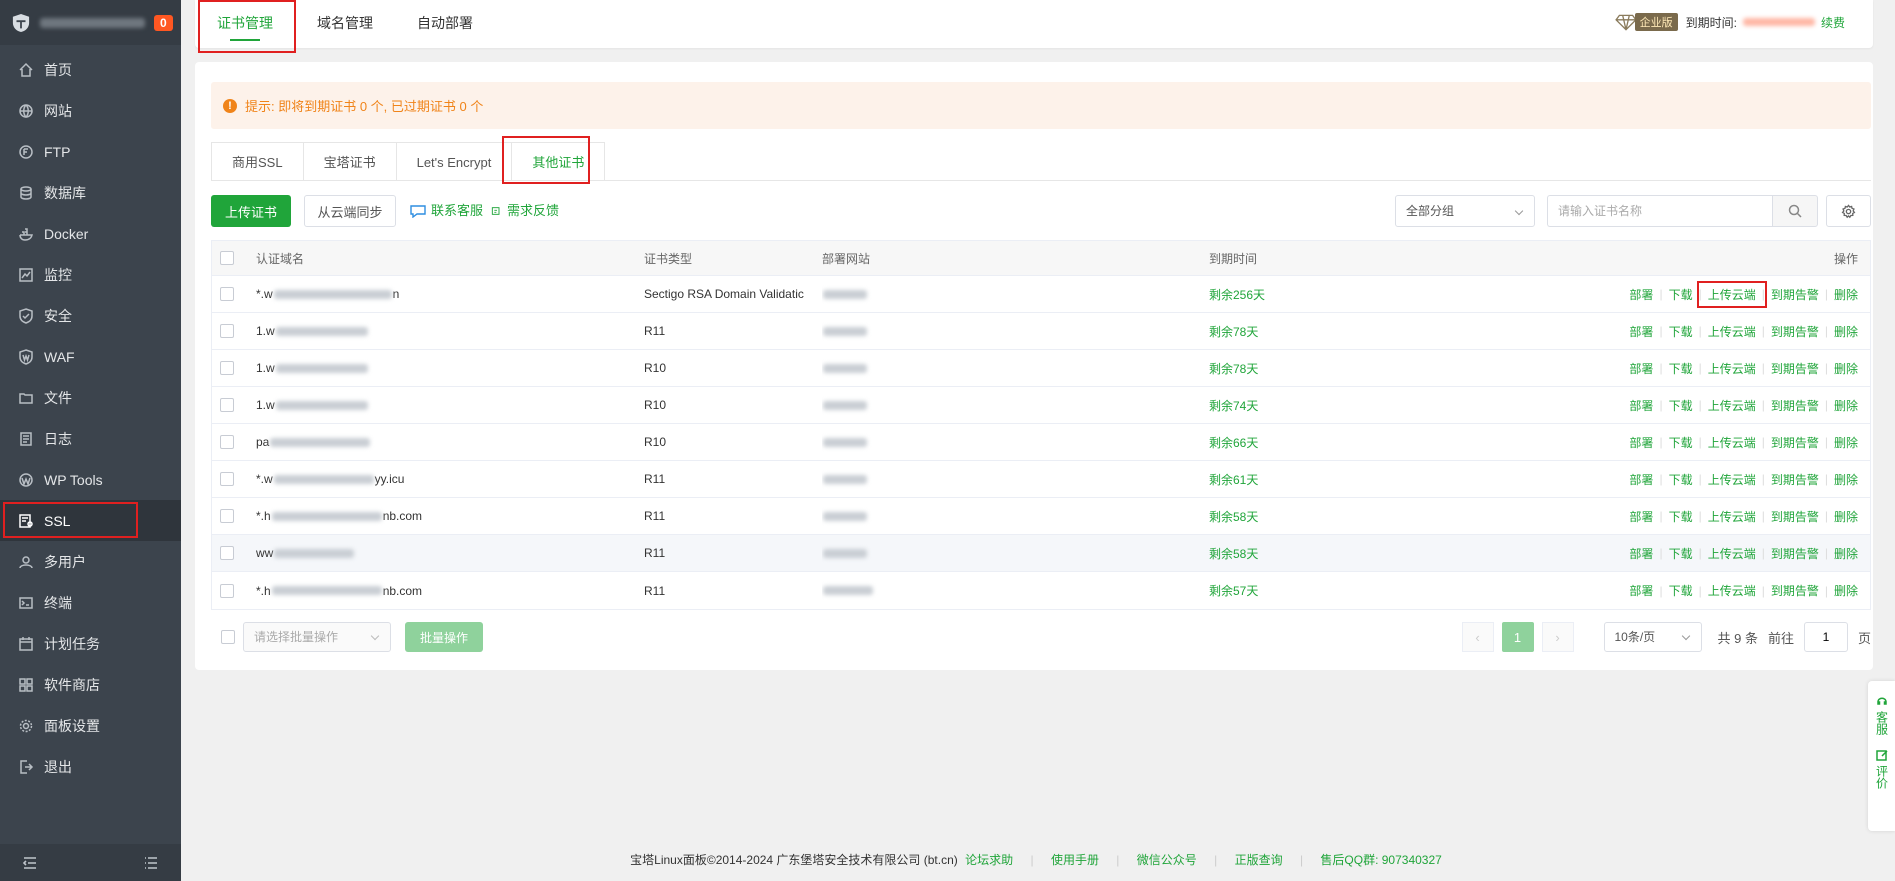  Describe the element at coordinates (90, 602) in the screenshot. I see `sidebar-item-terminal: 终端` at that location.